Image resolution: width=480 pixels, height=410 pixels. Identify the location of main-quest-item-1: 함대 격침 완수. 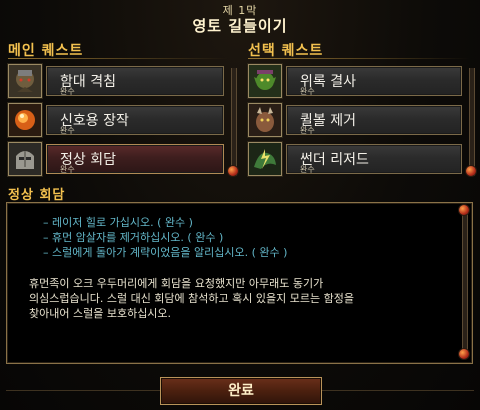
(116, 82).